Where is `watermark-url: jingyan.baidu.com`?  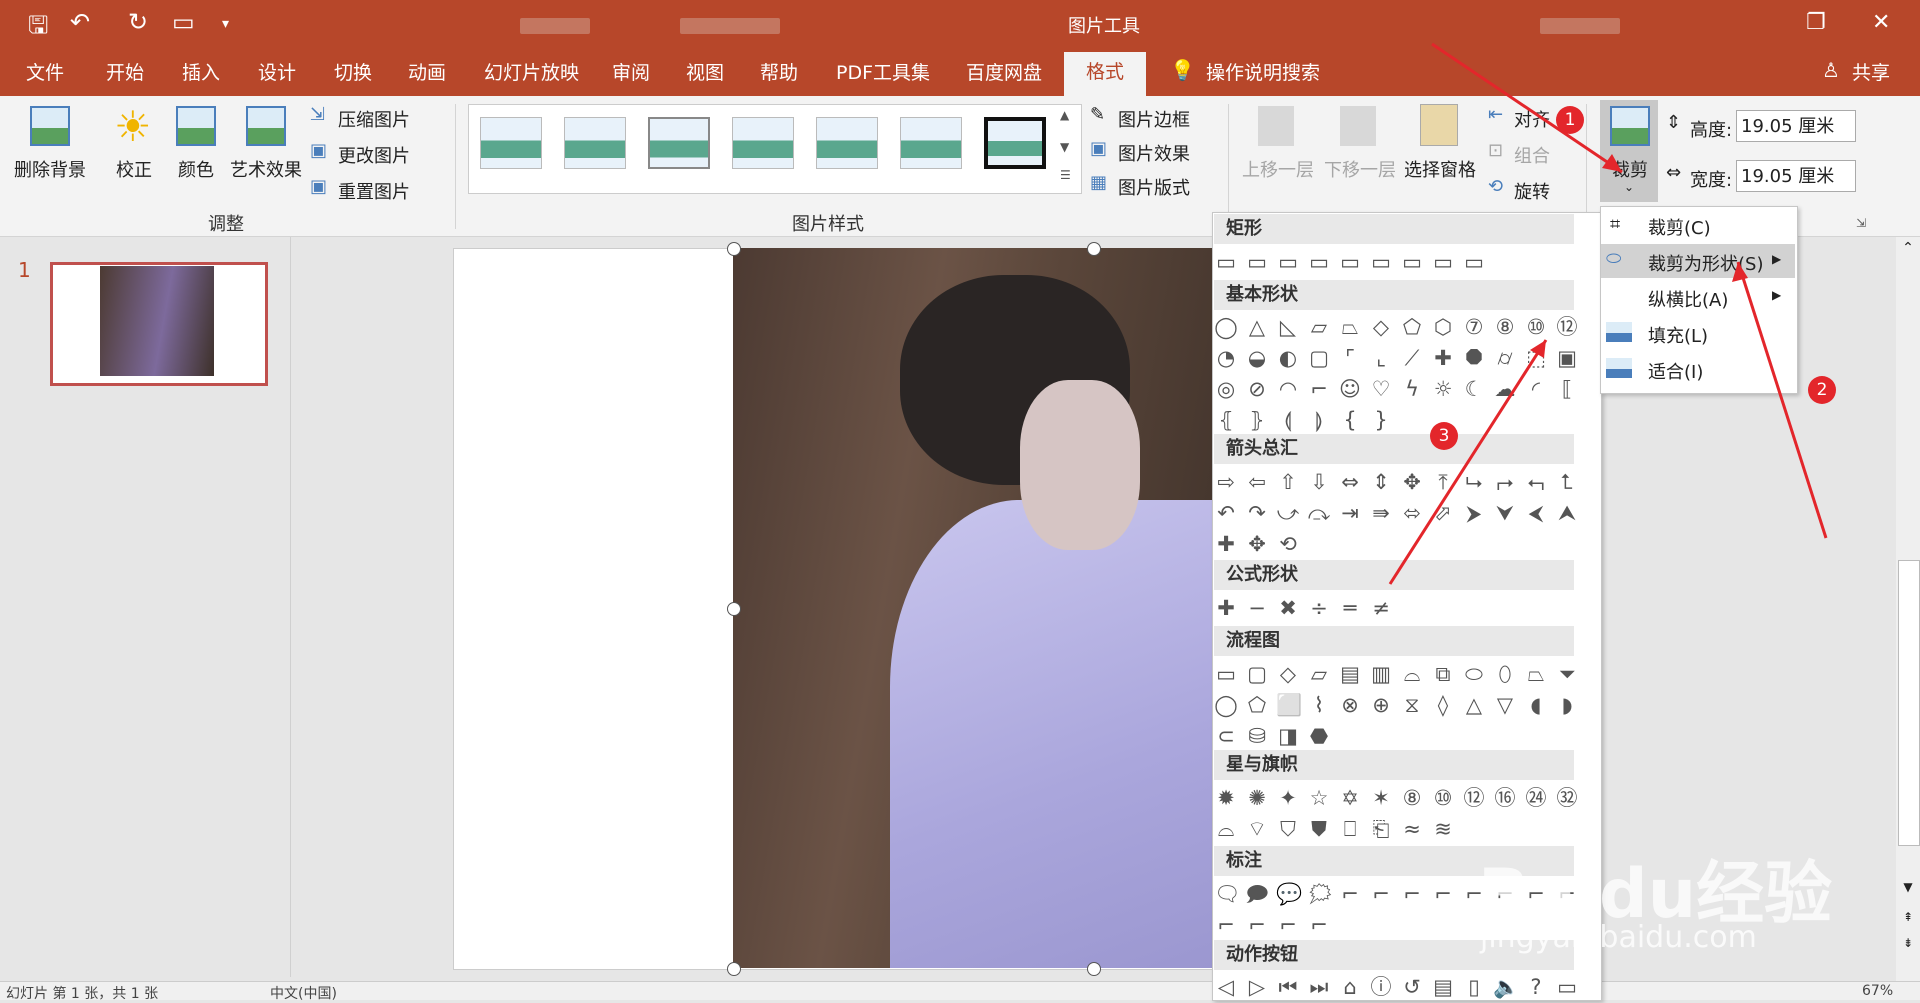 watermark-url: jingyan.baidu.com is located at coordinates (1618, 937).